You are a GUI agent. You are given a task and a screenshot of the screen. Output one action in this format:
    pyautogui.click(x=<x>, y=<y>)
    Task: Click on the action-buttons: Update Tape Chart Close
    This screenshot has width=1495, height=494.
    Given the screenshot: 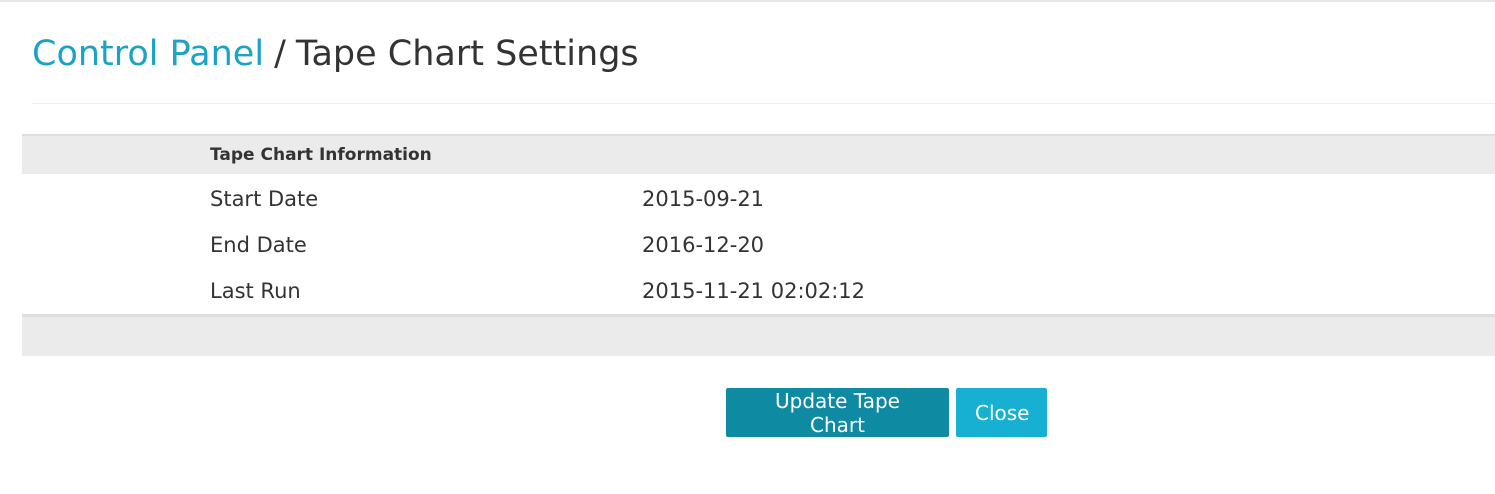 What is the action you would take?
    pyautogui.click(x=886, y=412)
    